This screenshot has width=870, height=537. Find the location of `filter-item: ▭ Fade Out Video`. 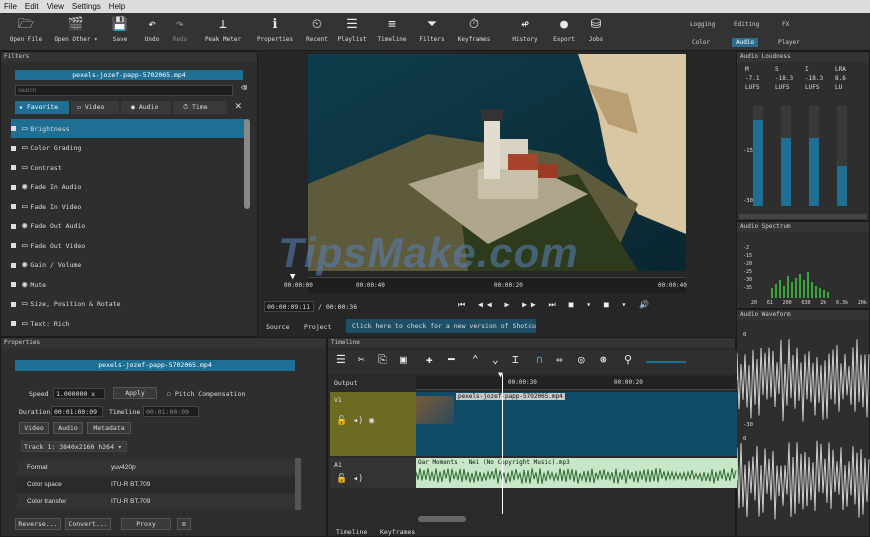

filter-item: ▭ Fade Out Video is located at coordinates (128, 245).